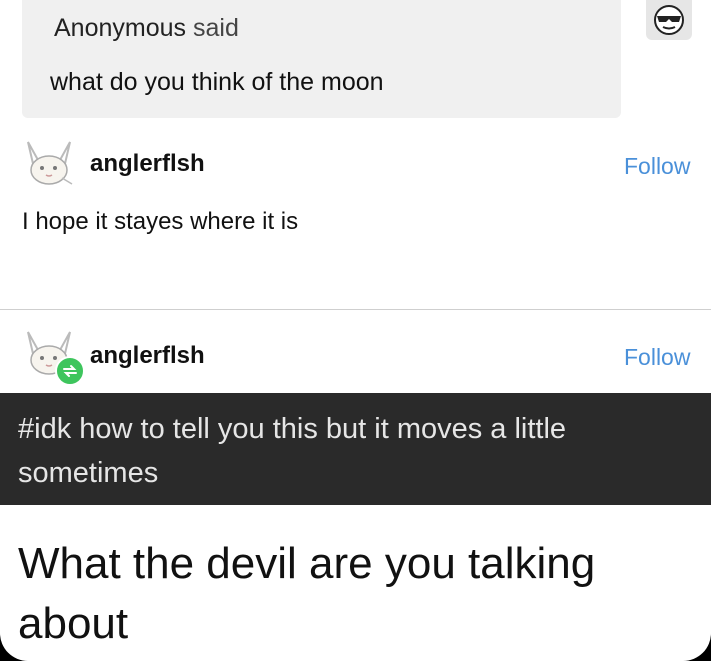 The width and height of the screenshot is (711, 661). What do you see at coordinates (120, 28) in the screenshot?
I see `ask-author: Anonymous` at bounding box center [120, 28].